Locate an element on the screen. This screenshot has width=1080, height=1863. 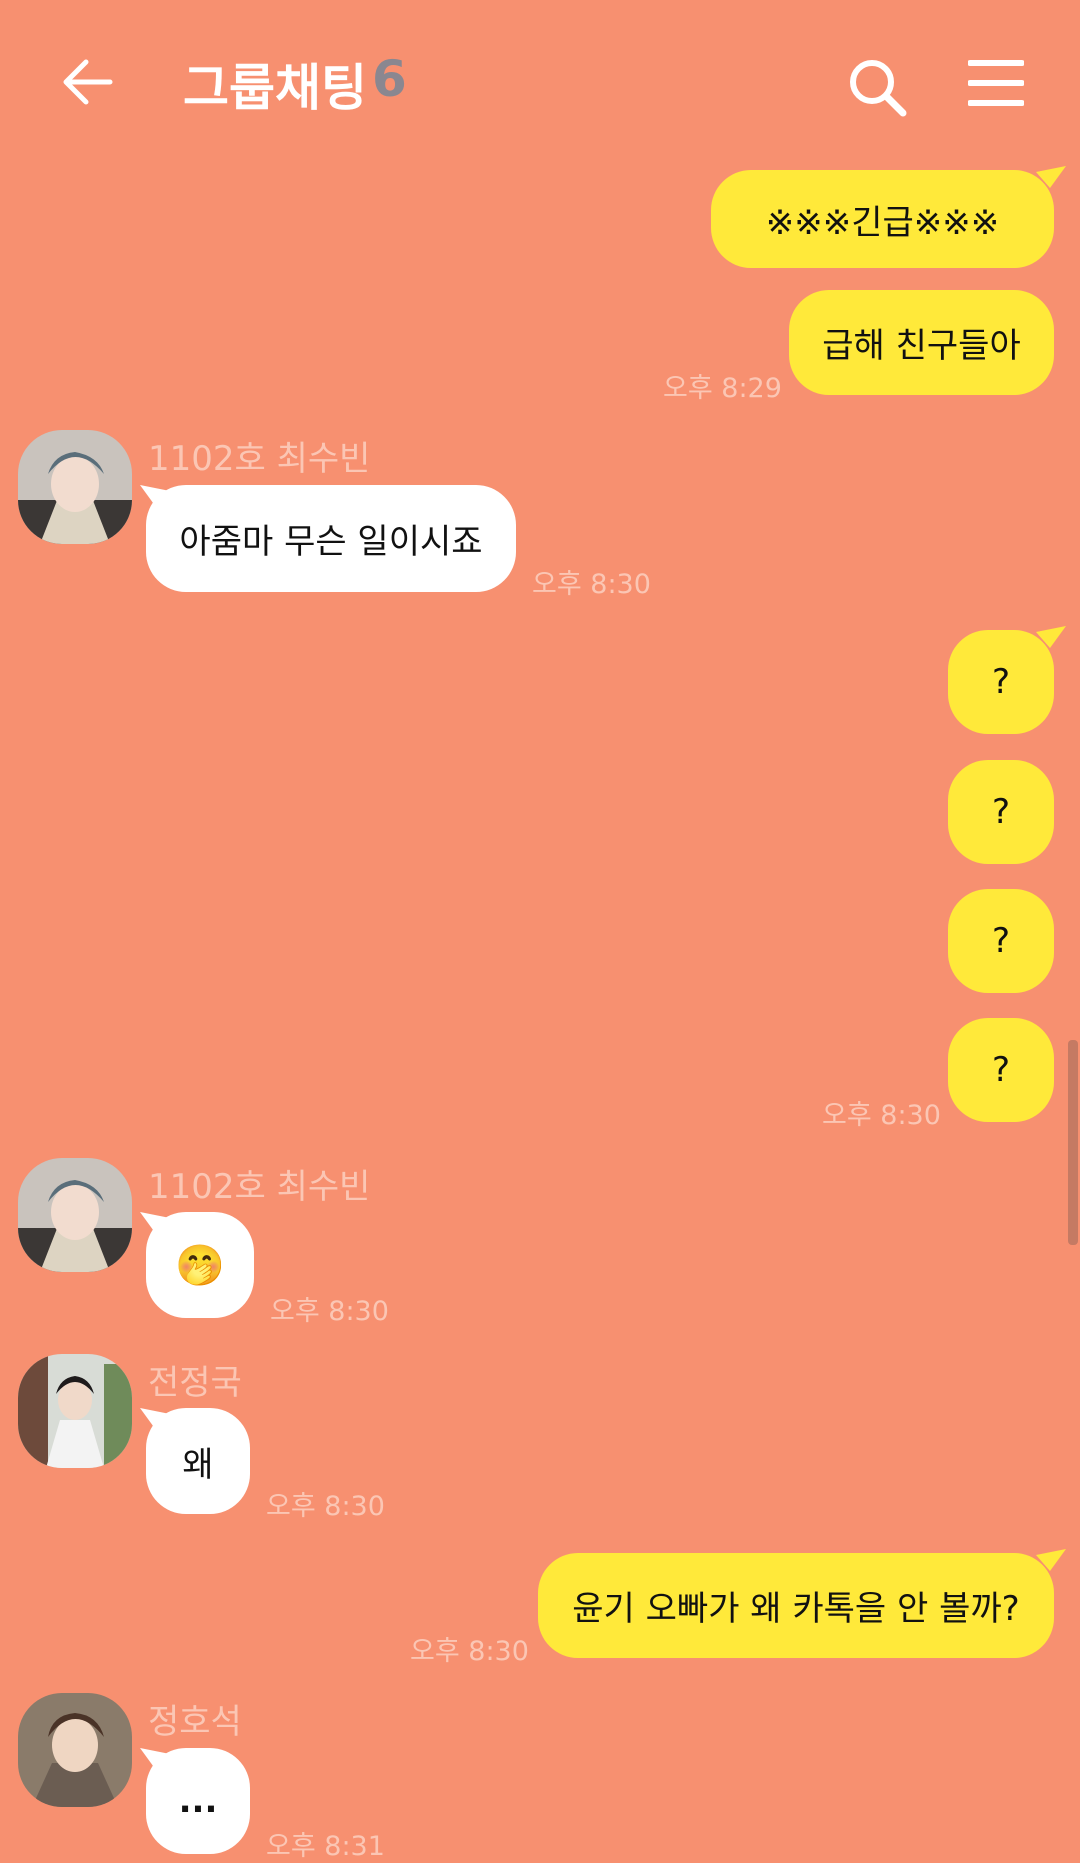
scrollbar is located at coordinates (1073, 1142).